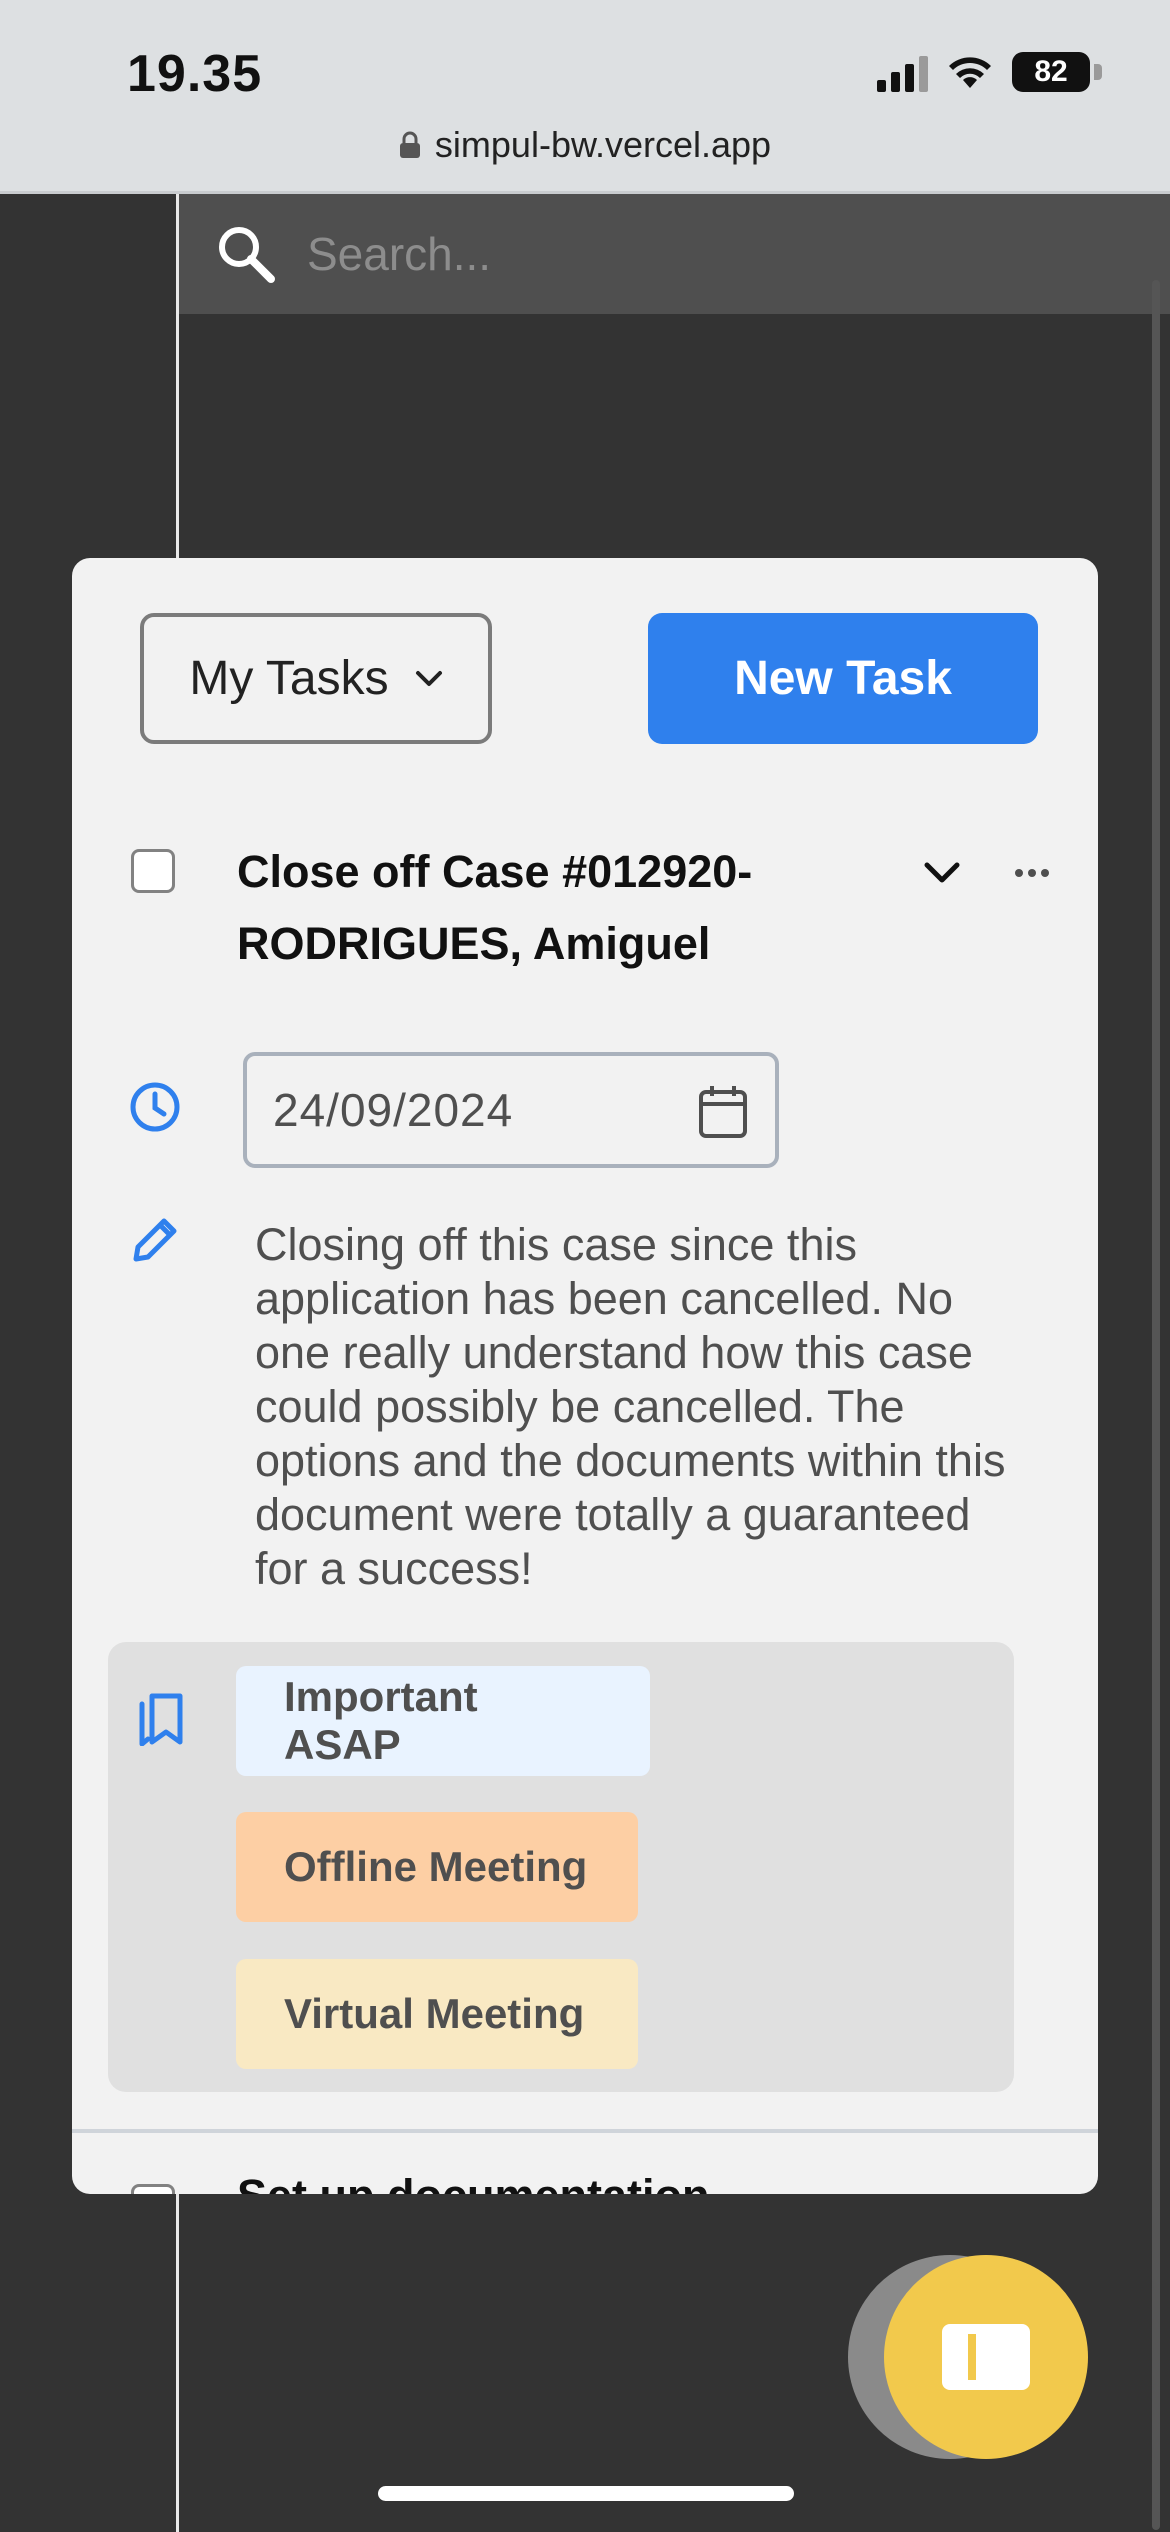 Image resolution: width=1170 pixels, height=2532 pixels. What do you see at coordinates (437, 2014) in the screenshot?
I see `tag-virtual-meeting: Virtual Meeting` at bounding box center [437, 2014].